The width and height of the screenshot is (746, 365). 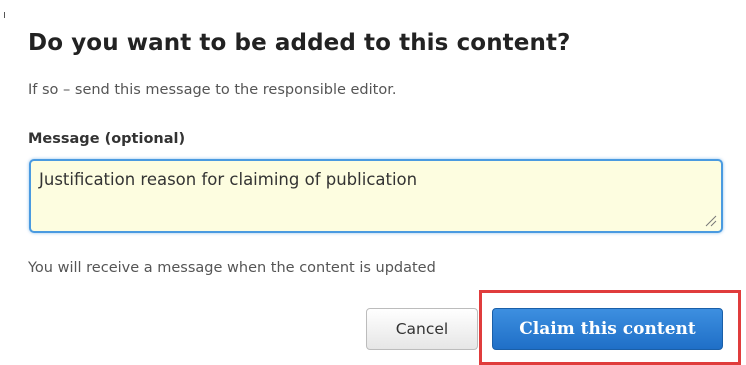 What do you see at coordinates (710, 220) in the screenshot?
I see `resize-handle-icon` at bounding box center [710, 220].